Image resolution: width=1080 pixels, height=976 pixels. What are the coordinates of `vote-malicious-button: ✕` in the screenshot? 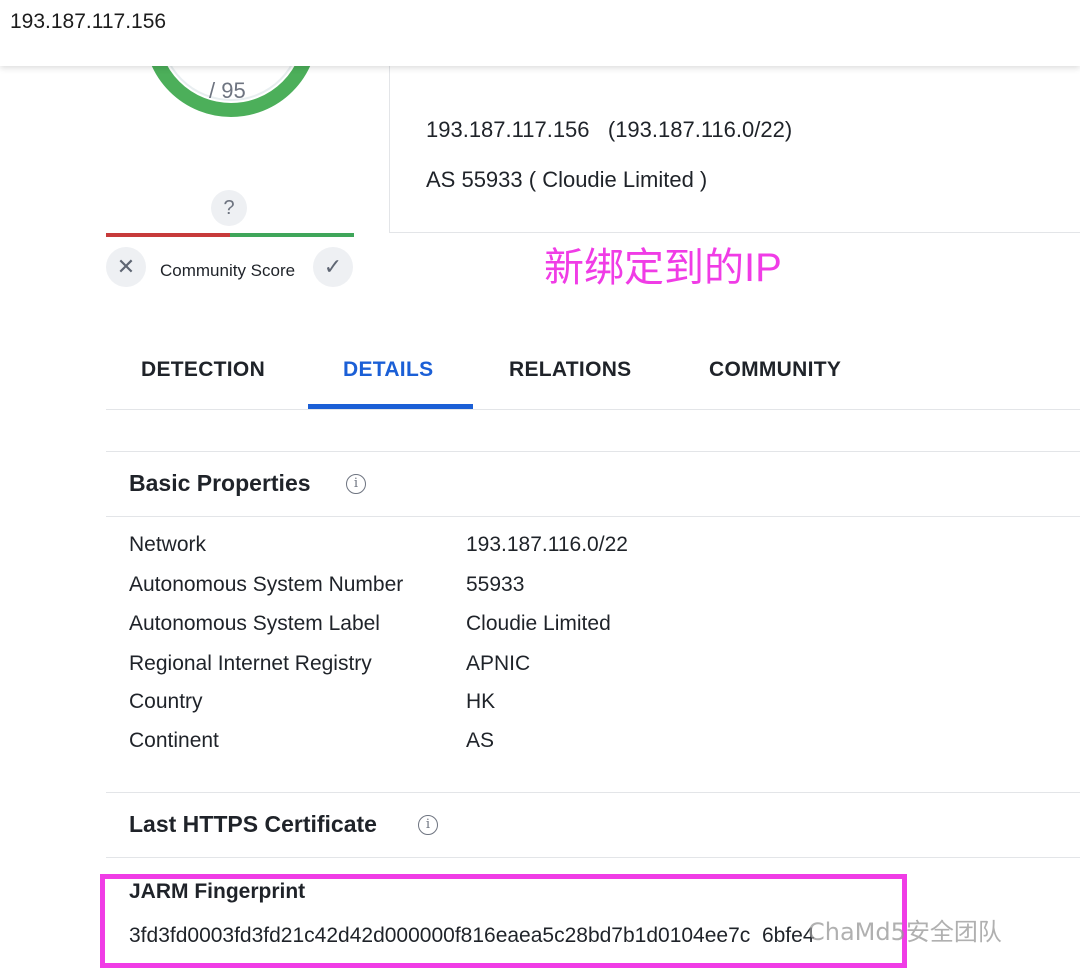 It's located at (126, 267).